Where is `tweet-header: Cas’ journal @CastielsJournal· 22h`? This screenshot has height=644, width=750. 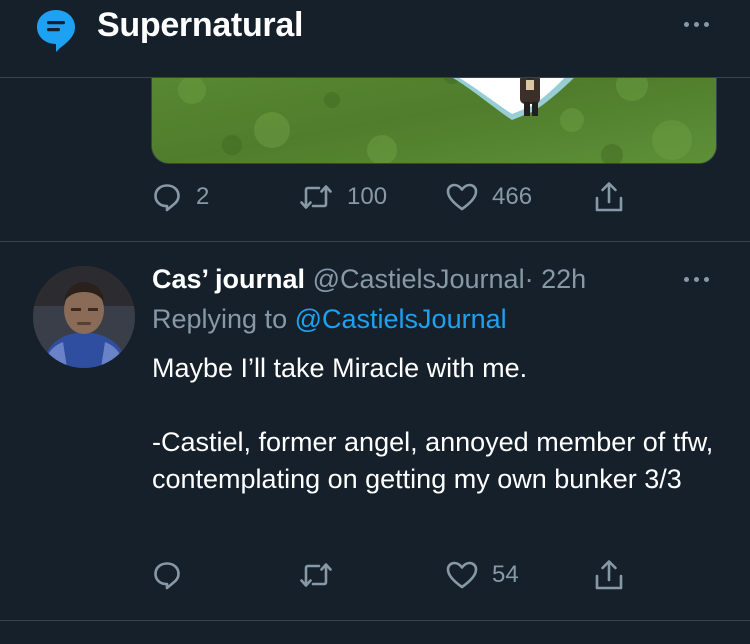
tweet-header: Cas’ journal @CastielsJournal· 22h is located at coordinates (369, 279).